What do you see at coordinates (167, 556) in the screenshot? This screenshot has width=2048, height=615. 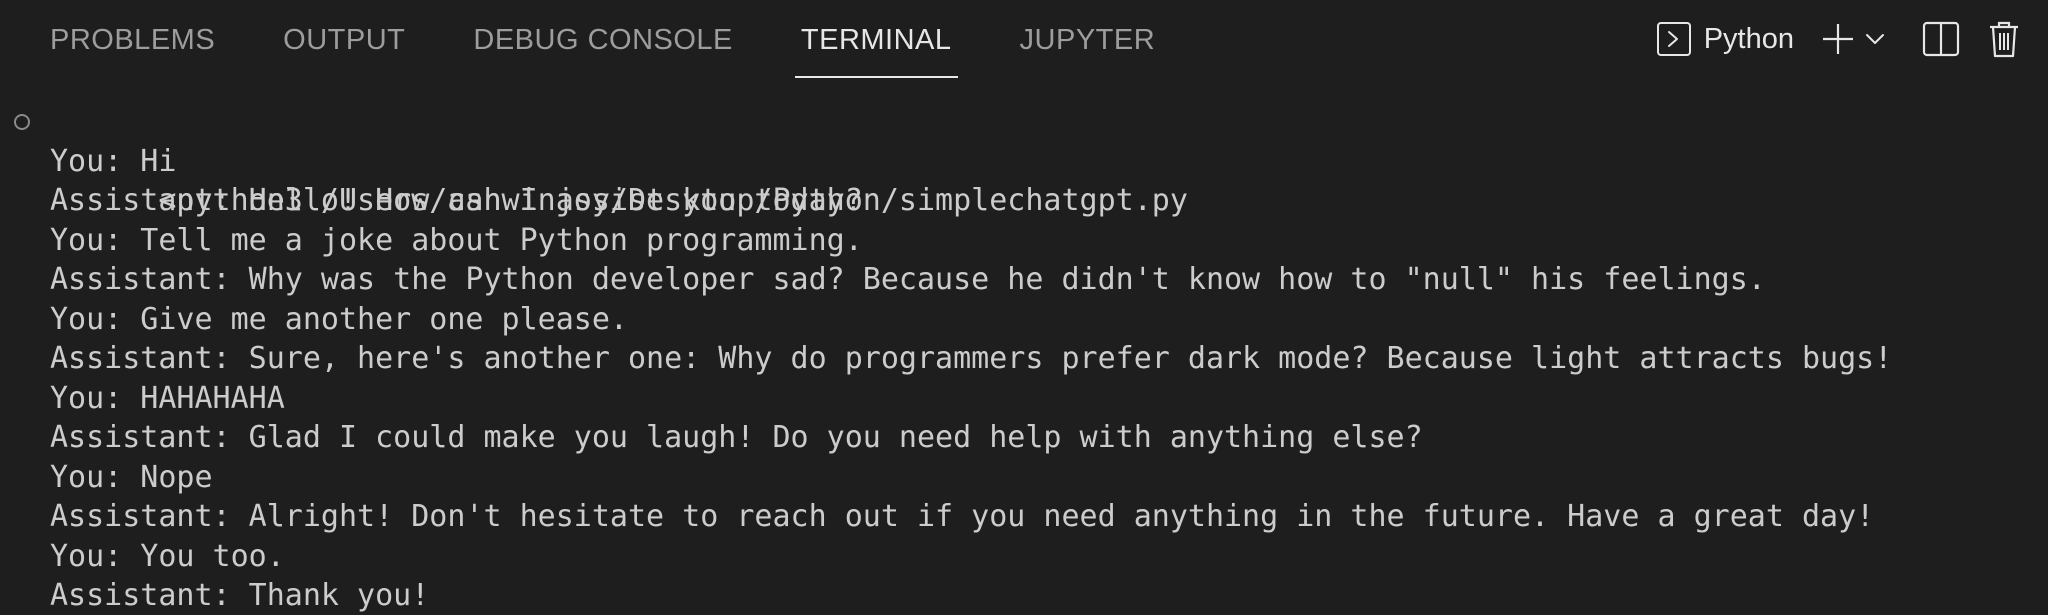 I see `terminal-line: You: You too.` at bounding box center [167, 556].